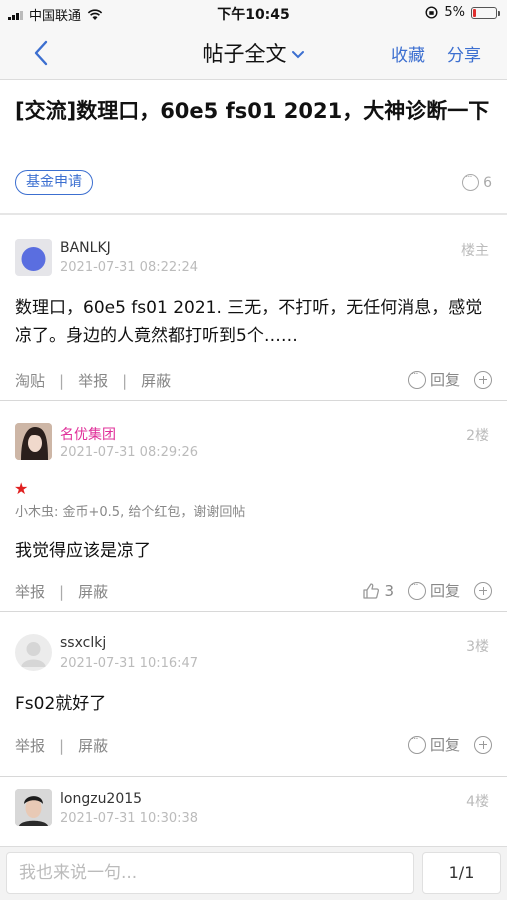 This screenshot has height=900, width=507. What do you see at coordinates (461, 873) in the screenshot?
I see `page-selector: 1/1` at bounding box center [461, 873].